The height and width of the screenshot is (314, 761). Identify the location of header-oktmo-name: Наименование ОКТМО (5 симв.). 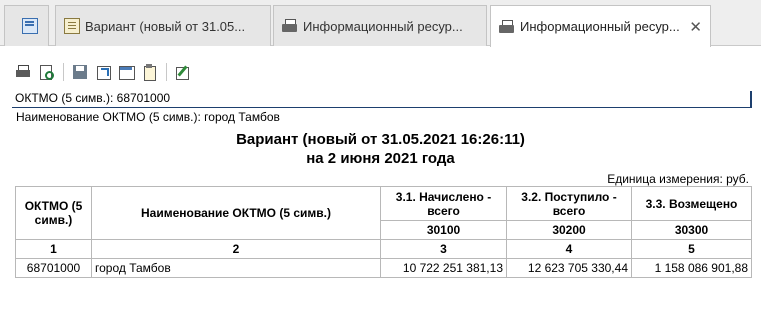
(236, 213).